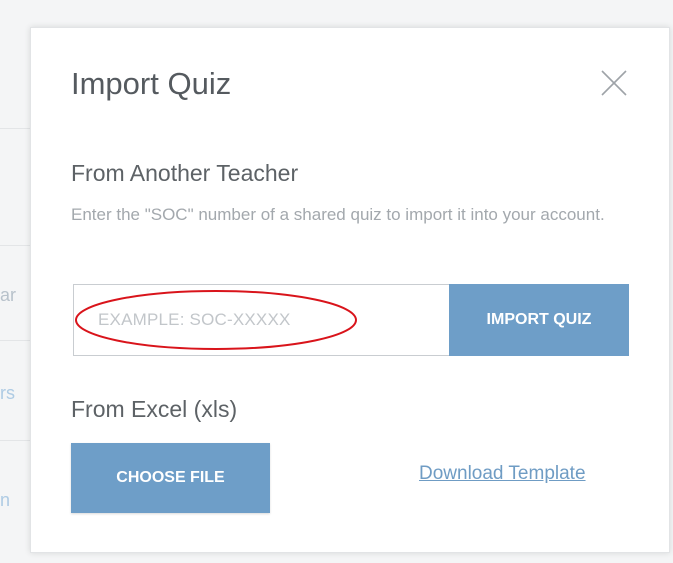 This screenshot has width=673, height=563. Describe the element at coordinates (185, 173) in the screenshot. I see `section-heading-from-teacher: From Another Teacher` at that location.